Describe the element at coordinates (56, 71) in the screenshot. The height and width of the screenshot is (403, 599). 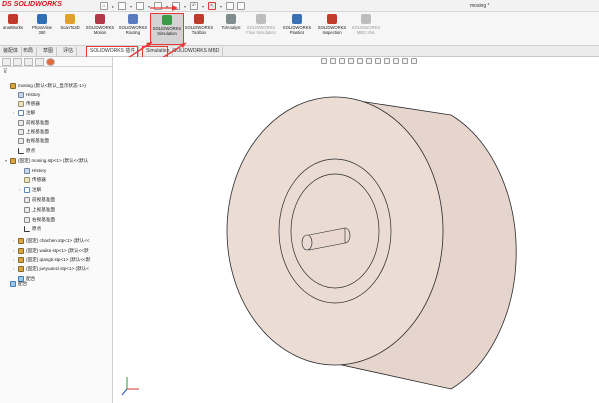
I see `filter-icon: ⊽` at that location.